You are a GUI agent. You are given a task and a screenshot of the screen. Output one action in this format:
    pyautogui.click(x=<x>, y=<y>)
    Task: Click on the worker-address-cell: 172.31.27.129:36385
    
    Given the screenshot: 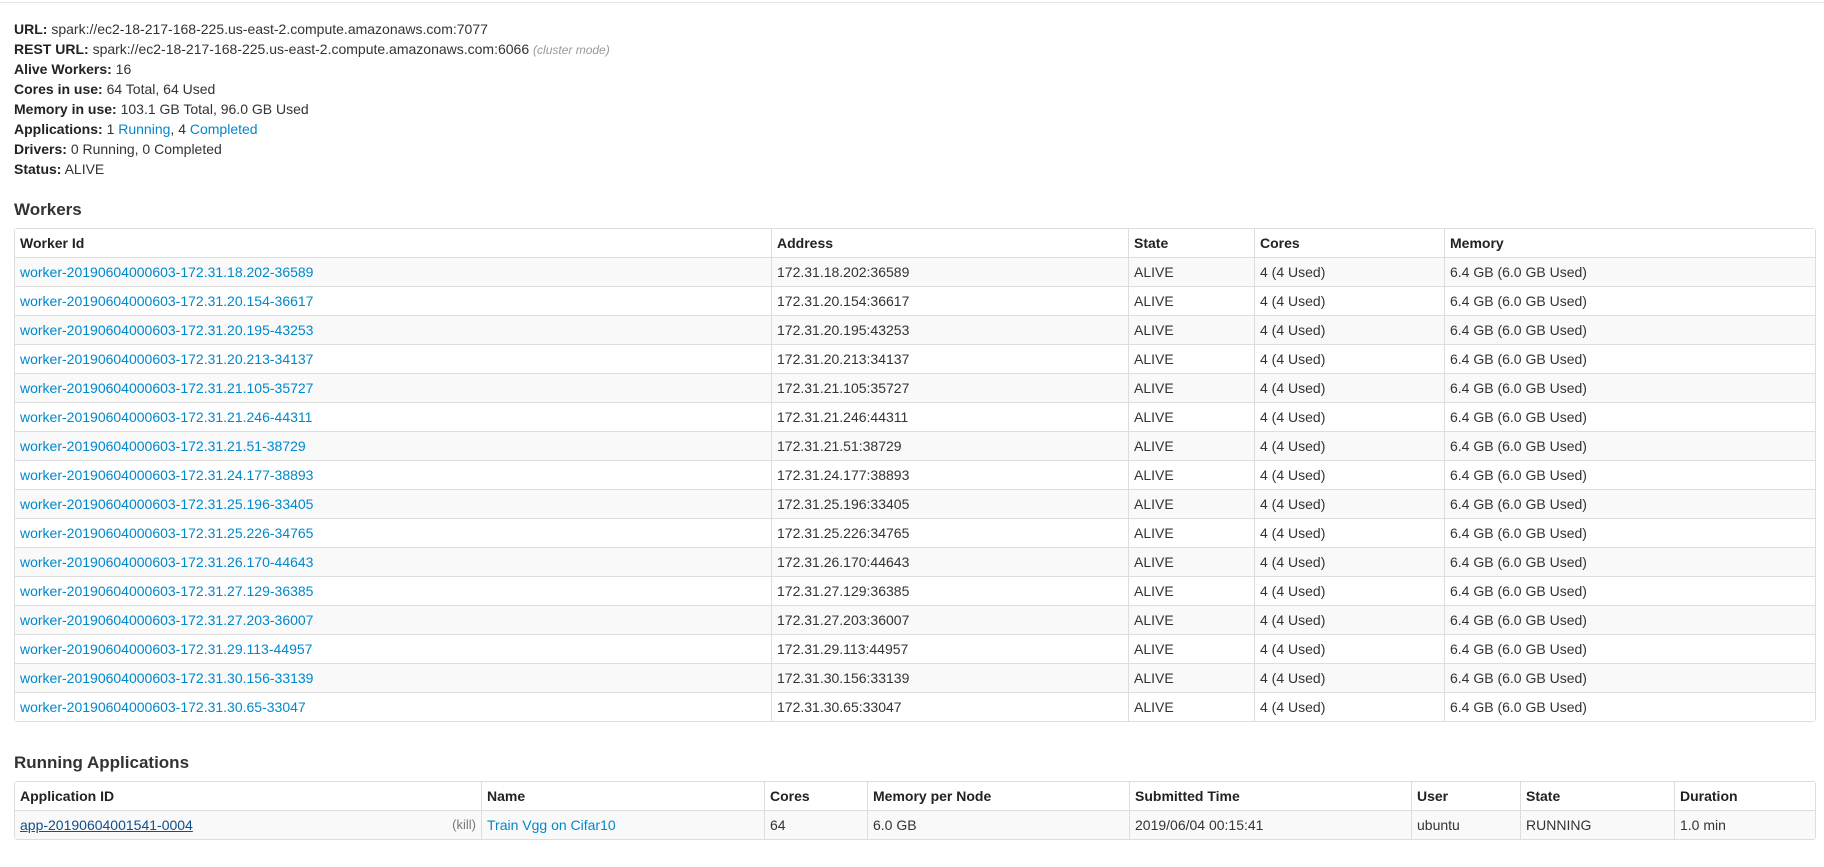 What is the action you would take?
    pyautogui.click(x=949, y=590)
    